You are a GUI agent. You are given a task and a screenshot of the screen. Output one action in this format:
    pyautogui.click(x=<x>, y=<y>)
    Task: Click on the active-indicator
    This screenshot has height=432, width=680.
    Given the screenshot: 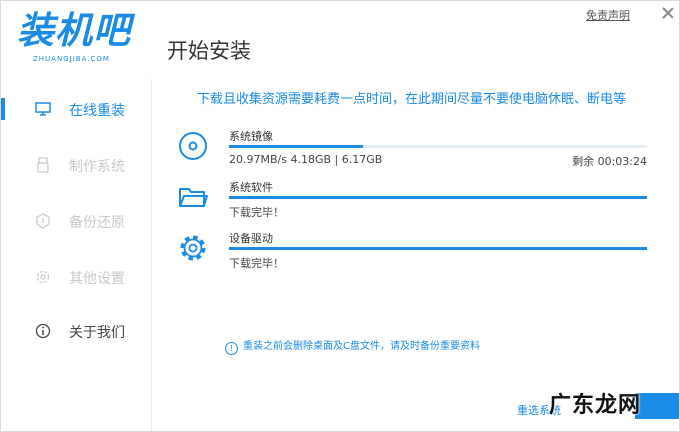 What is the action you would take?
    pyautogui.click(x=3, y=109)
    